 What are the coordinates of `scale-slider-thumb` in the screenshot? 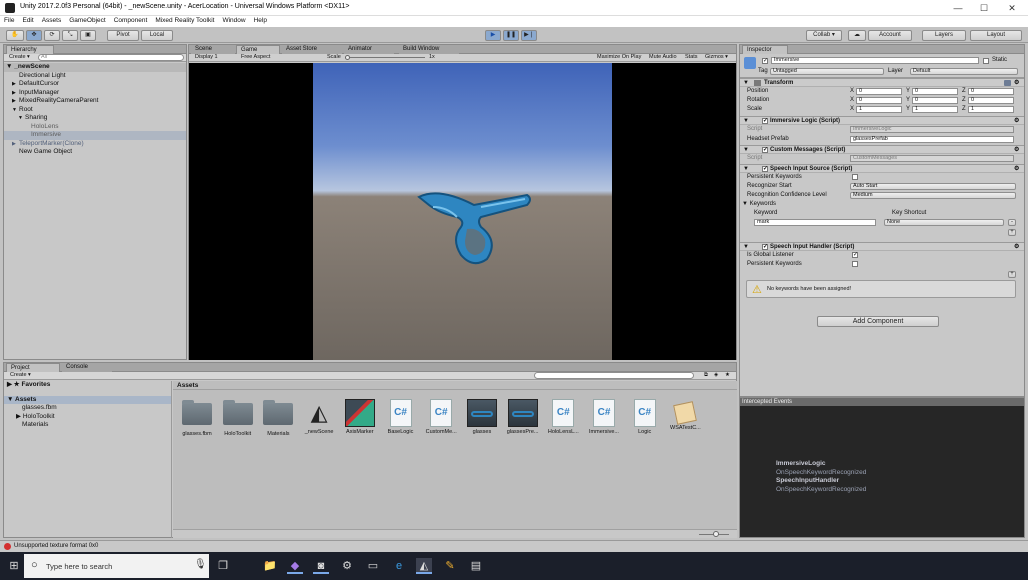 It's located at (347, 57).